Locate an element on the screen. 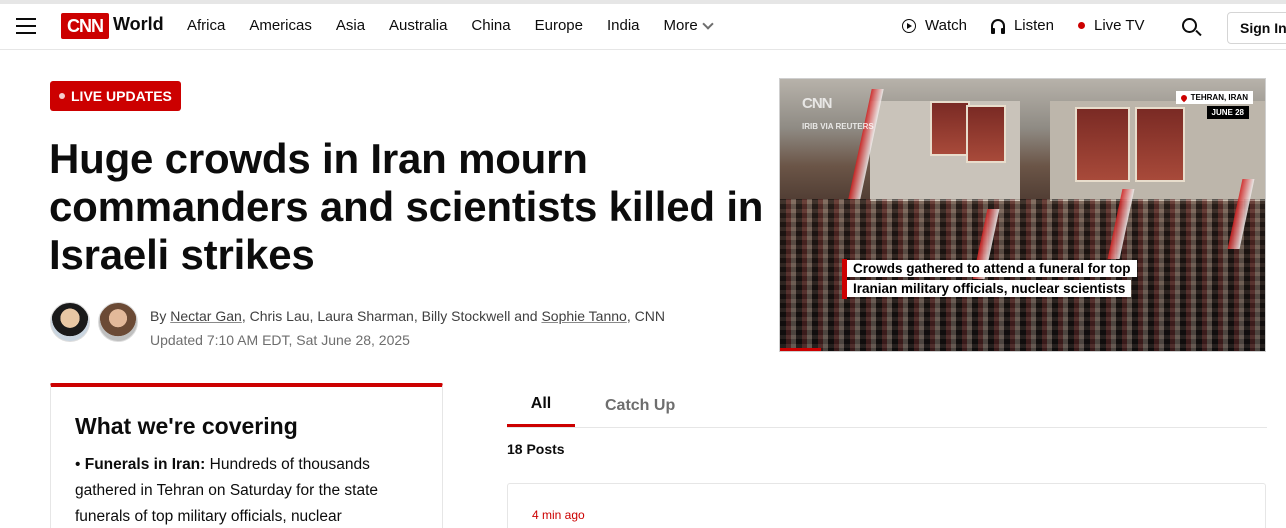 Image resolution: width=1286 pixels, height=528 pixels. live-tv-link: Live TV is located at coordinates (1111, 25).